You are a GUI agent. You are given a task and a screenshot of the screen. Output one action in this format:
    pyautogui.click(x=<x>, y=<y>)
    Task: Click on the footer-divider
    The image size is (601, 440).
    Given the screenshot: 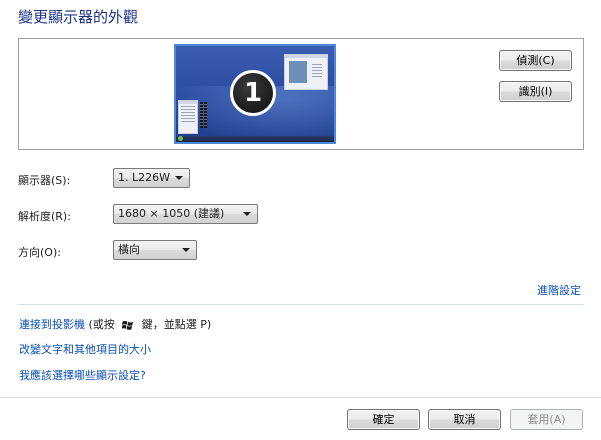 What is the action you would take?
    pyautogui.click(x=300, y=397)
    